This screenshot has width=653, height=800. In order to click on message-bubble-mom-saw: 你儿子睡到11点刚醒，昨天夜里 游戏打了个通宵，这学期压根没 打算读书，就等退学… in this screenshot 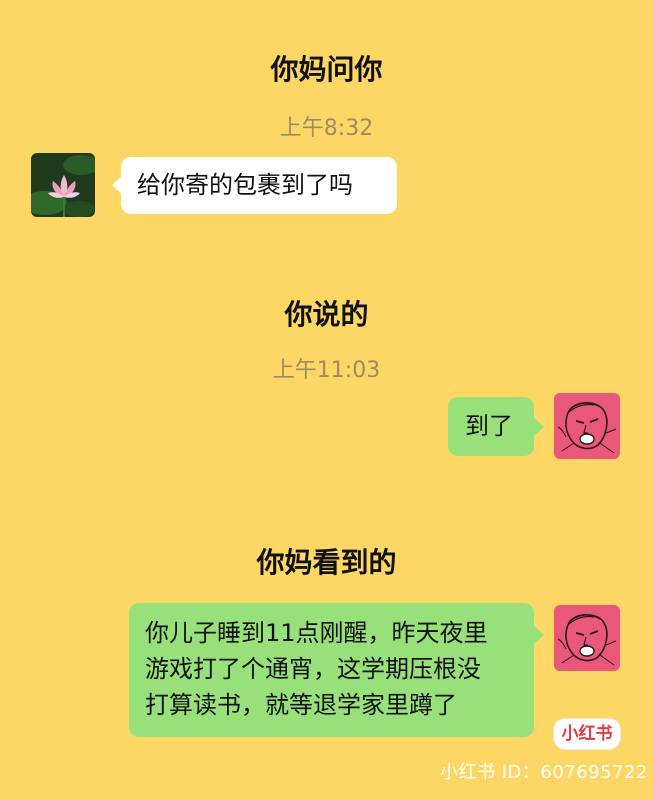, I will do `click(331, 670)`.